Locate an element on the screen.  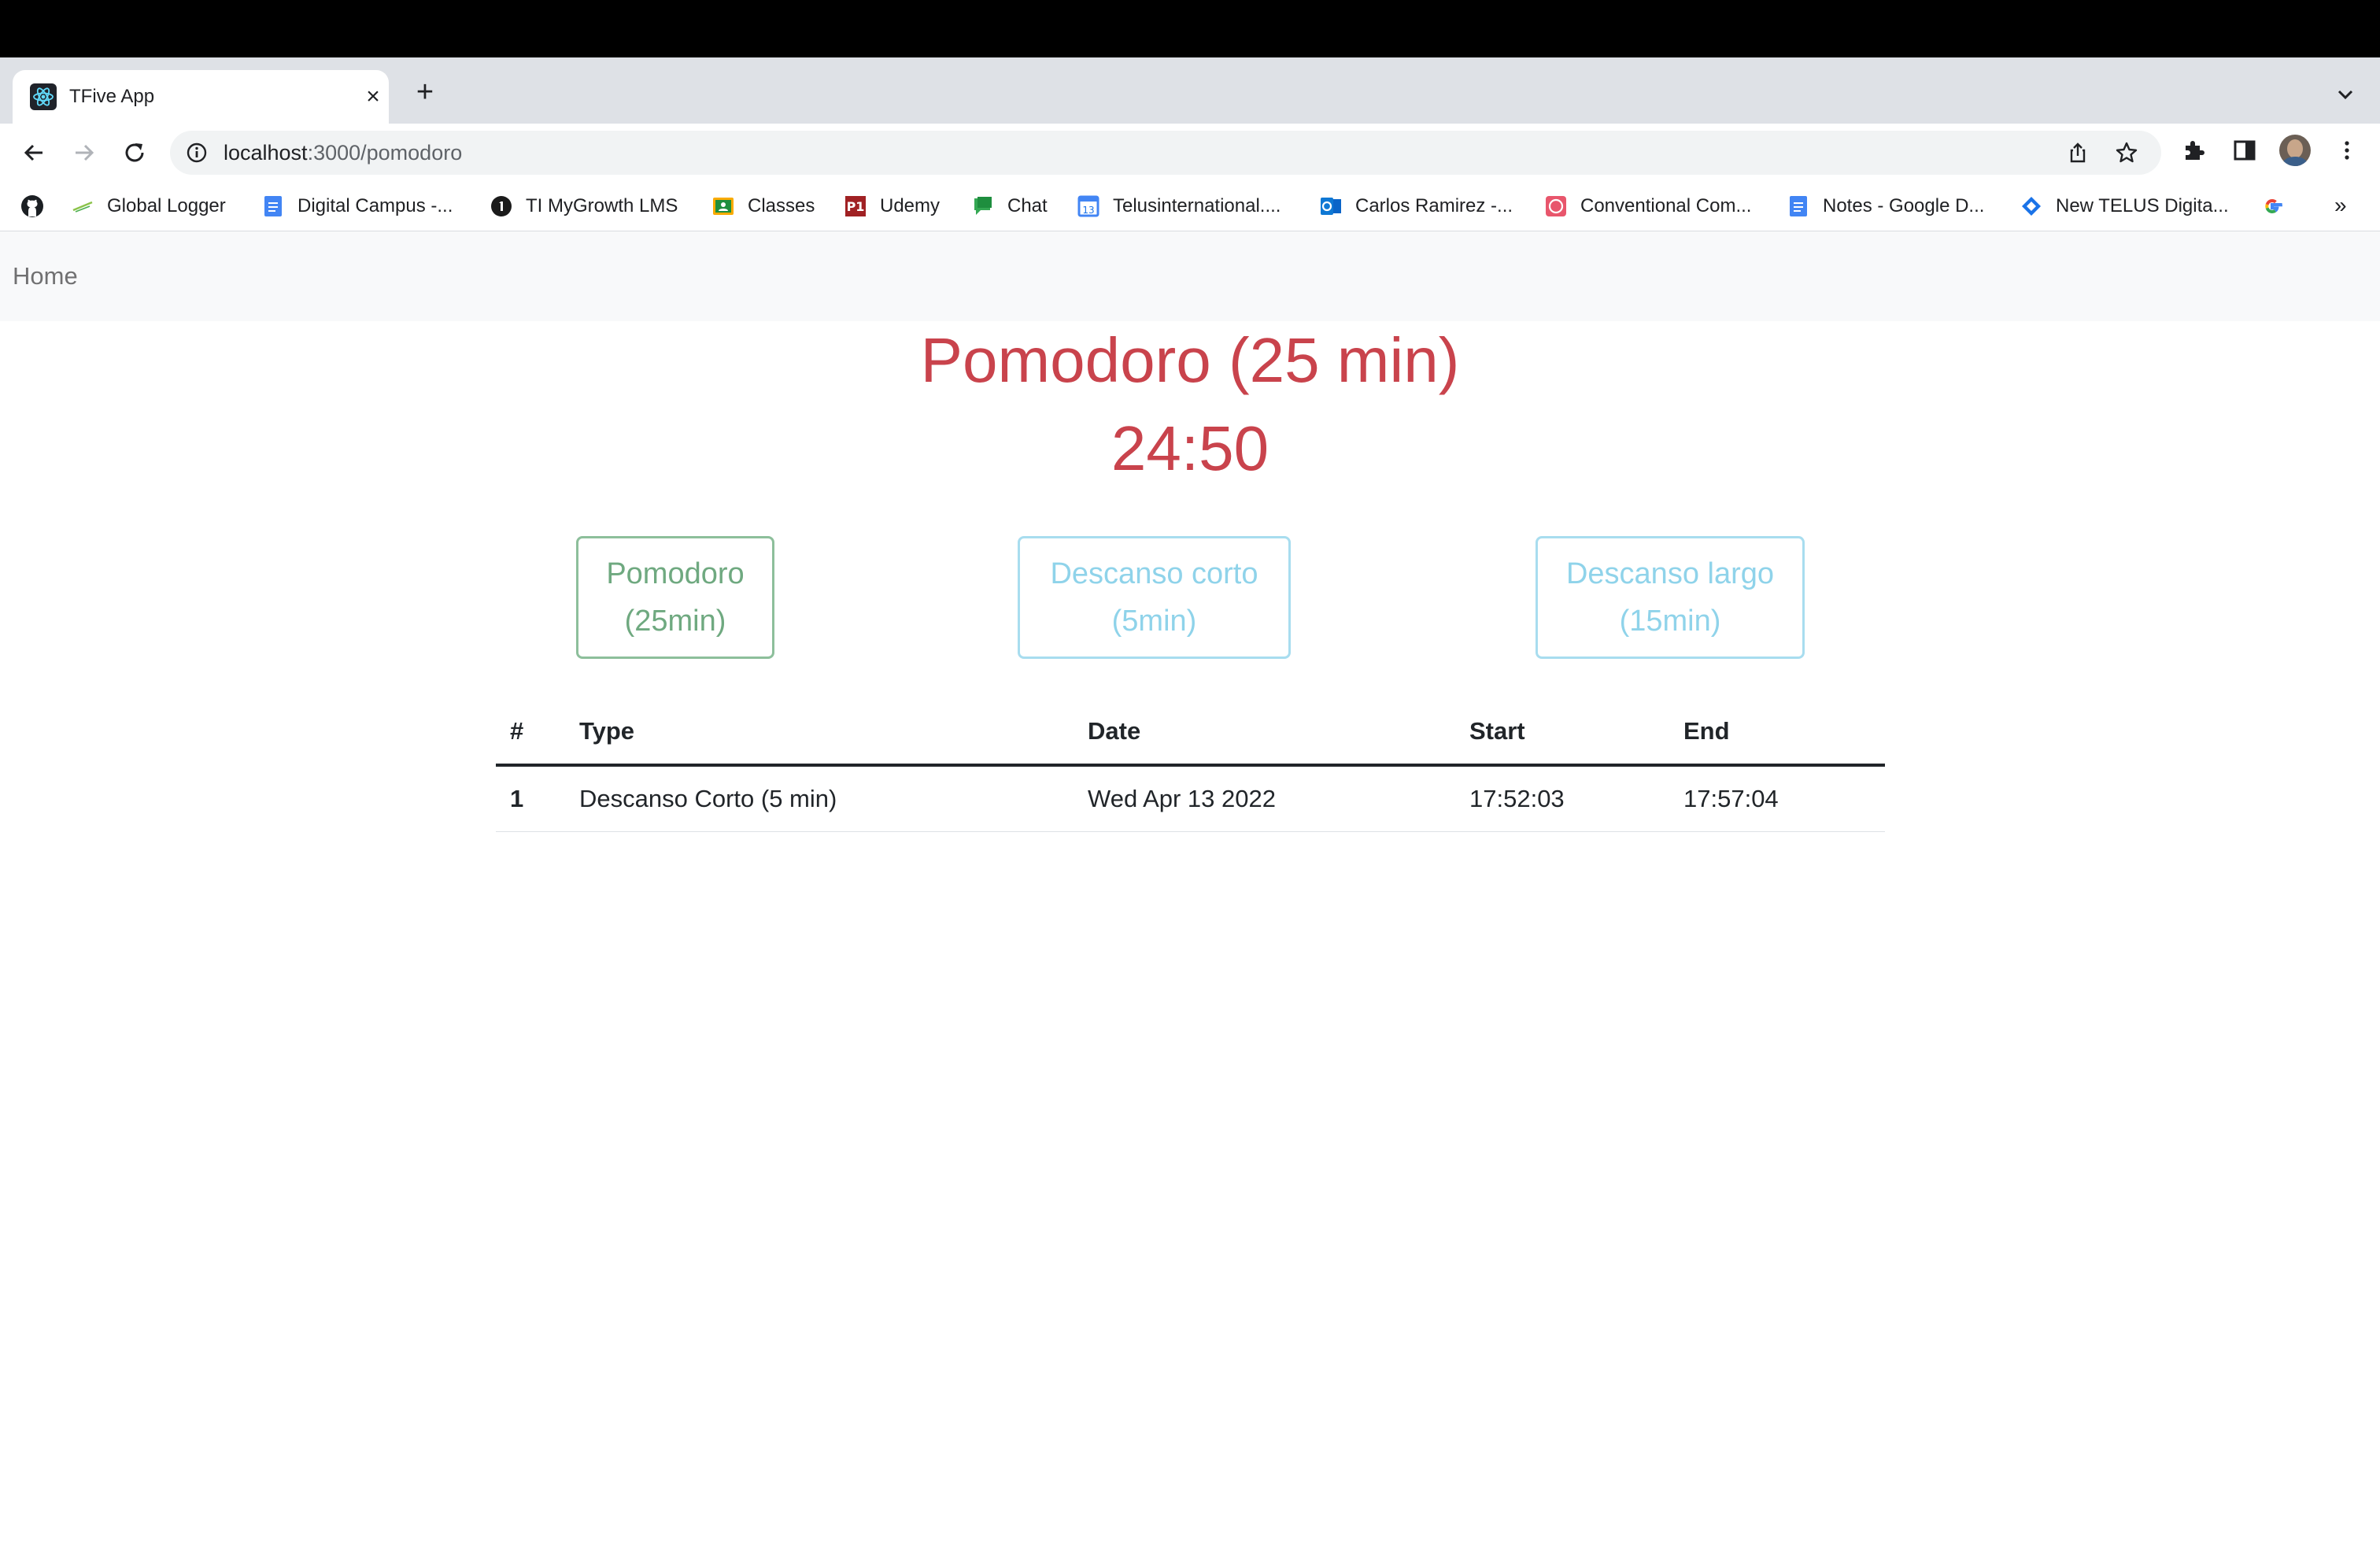
bookmark-chat: Chat is located at coordinates (1009, 206).